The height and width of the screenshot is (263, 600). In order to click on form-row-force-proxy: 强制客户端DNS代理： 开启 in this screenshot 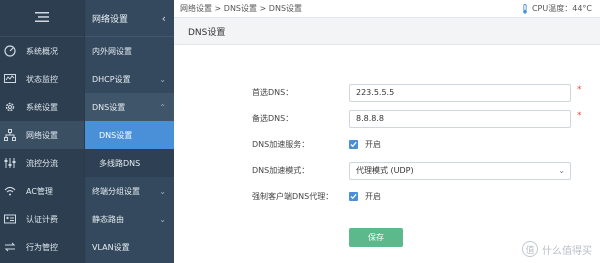, I will do `click(387, 197)`.